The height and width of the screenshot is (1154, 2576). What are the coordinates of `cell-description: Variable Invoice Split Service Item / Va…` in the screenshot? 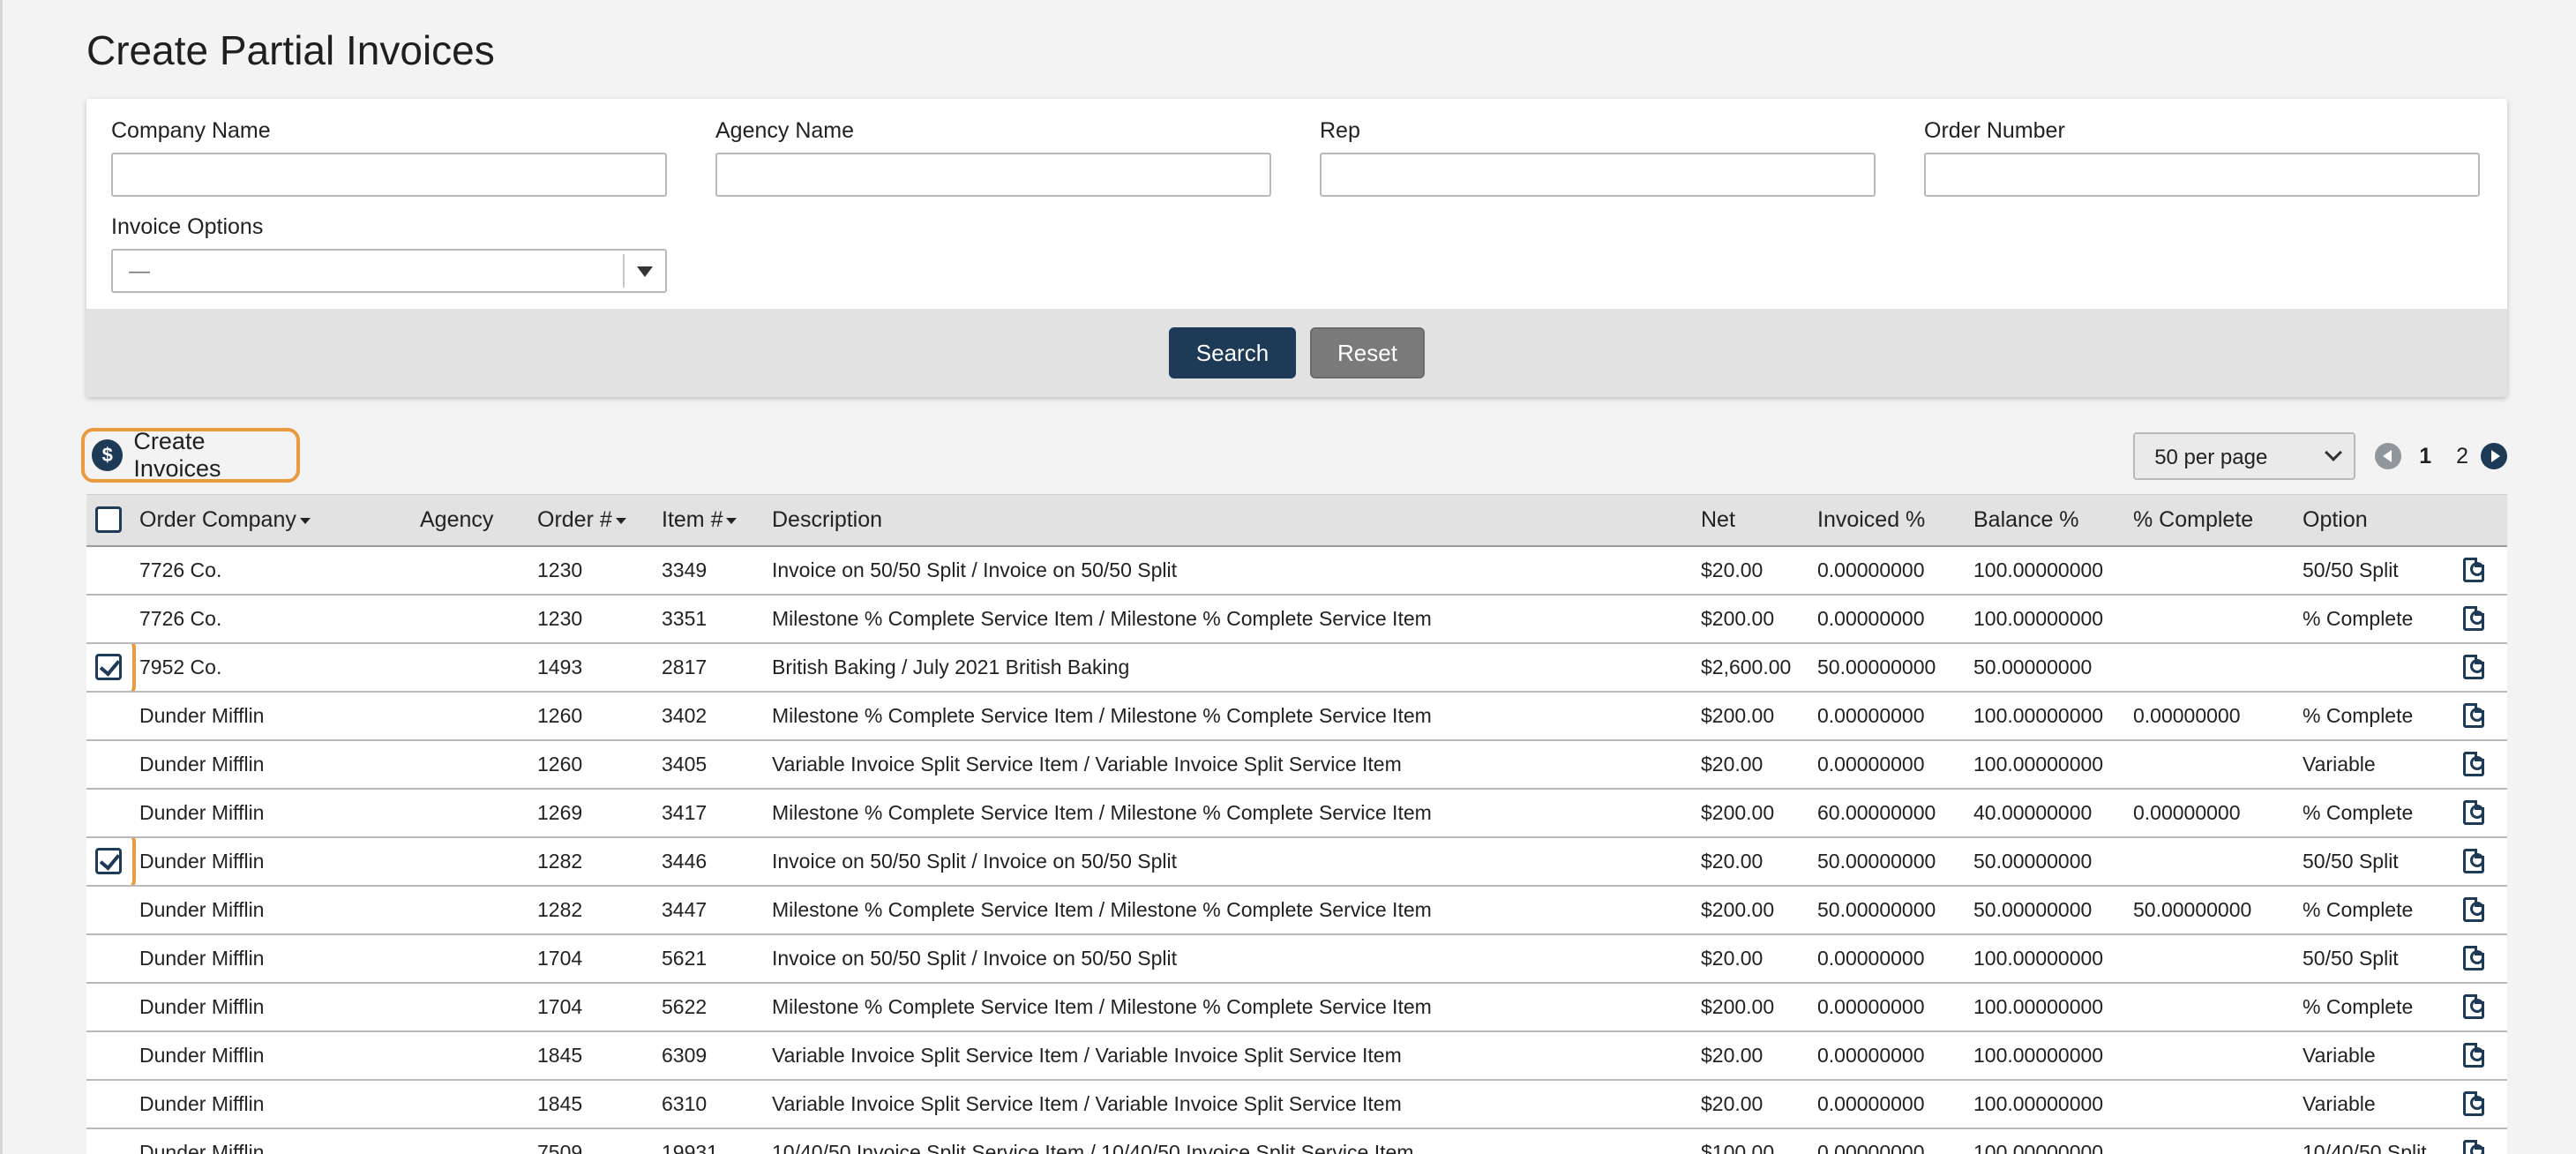 It's located at (1236, 1104).